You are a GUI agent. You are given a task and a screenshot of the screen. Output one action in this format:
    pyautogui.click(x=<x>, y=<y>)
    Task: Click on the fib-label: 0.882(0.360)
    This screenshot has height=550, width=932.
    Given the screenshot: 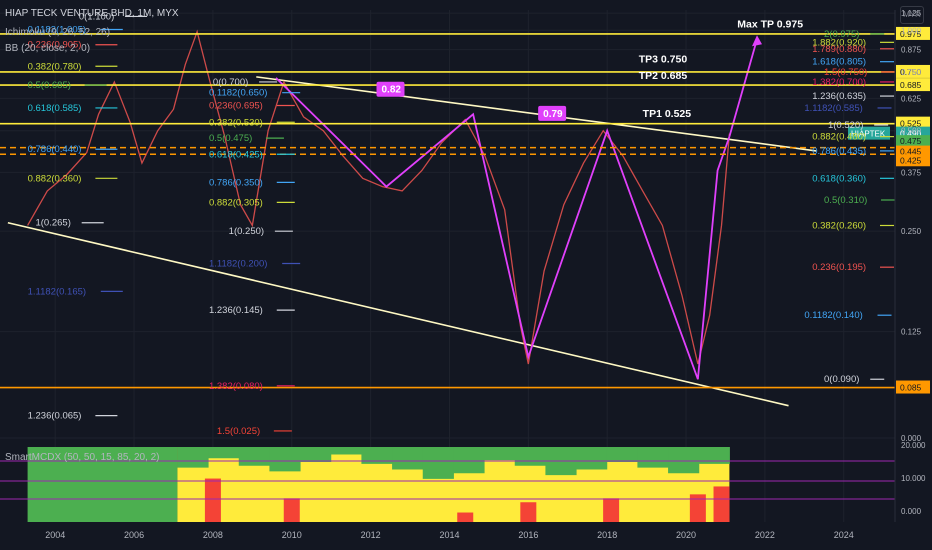 What is the action you would take?
    pyautogui.click(x=55, y=178)
    